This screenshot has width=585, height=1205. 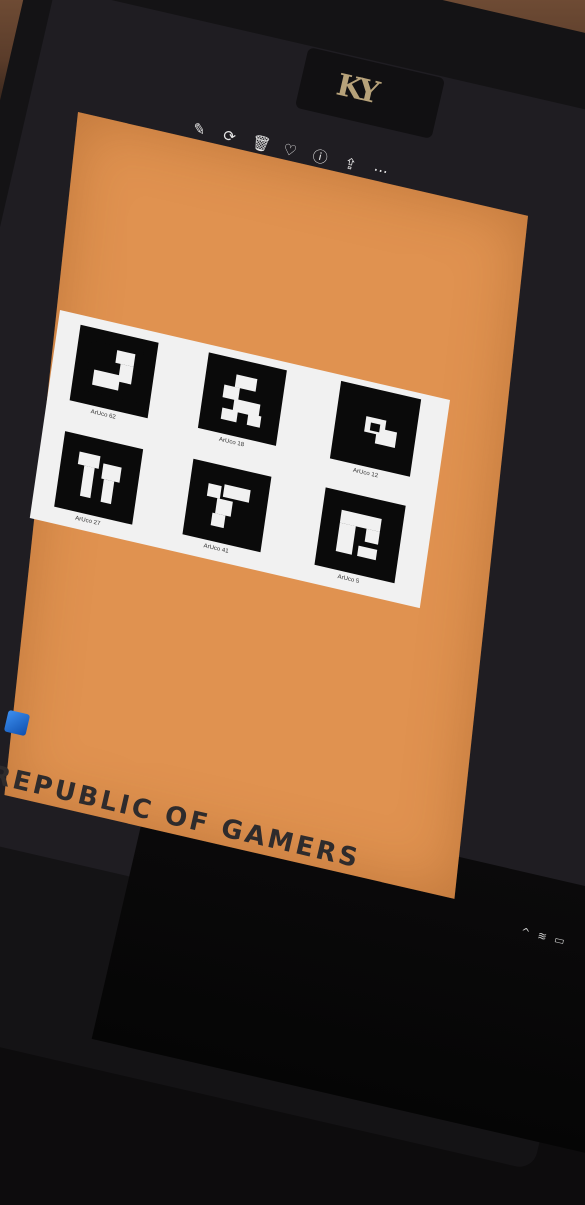 I want to click on marker-label: ArUco 41, so click(x=216, y=549).